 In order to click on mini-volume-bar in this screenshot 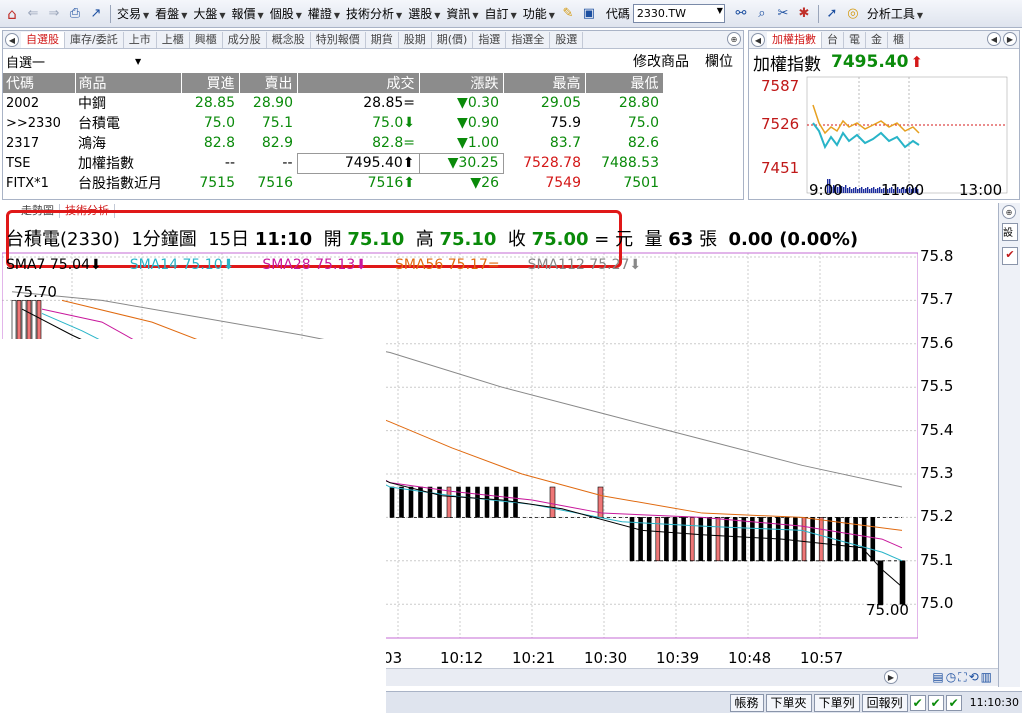, I will do `click(868, 190)`.